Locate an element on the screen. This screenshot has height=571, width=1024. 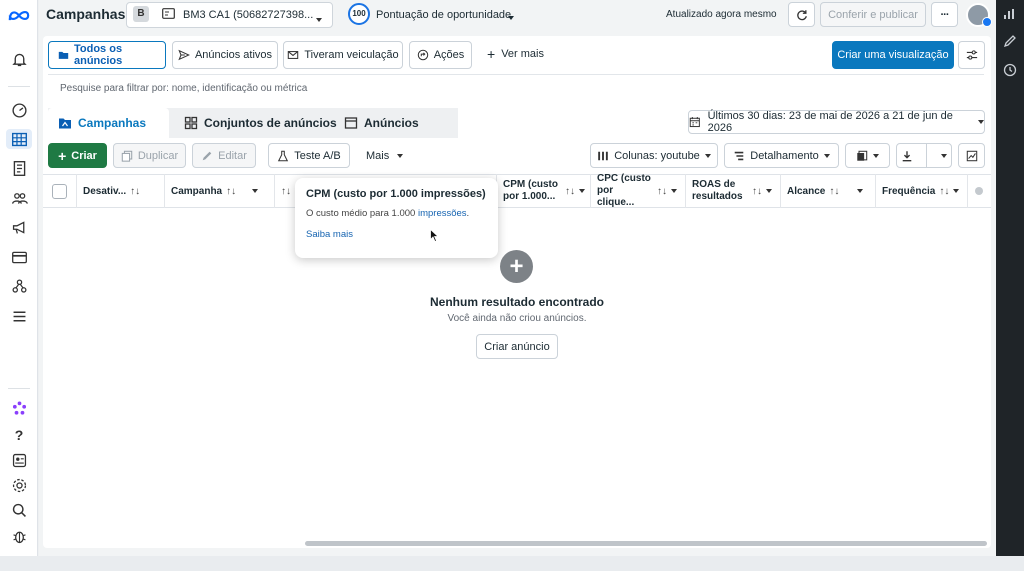
filter-all-ads-label: Todos os anúncios is located at coordinates (98, 55).